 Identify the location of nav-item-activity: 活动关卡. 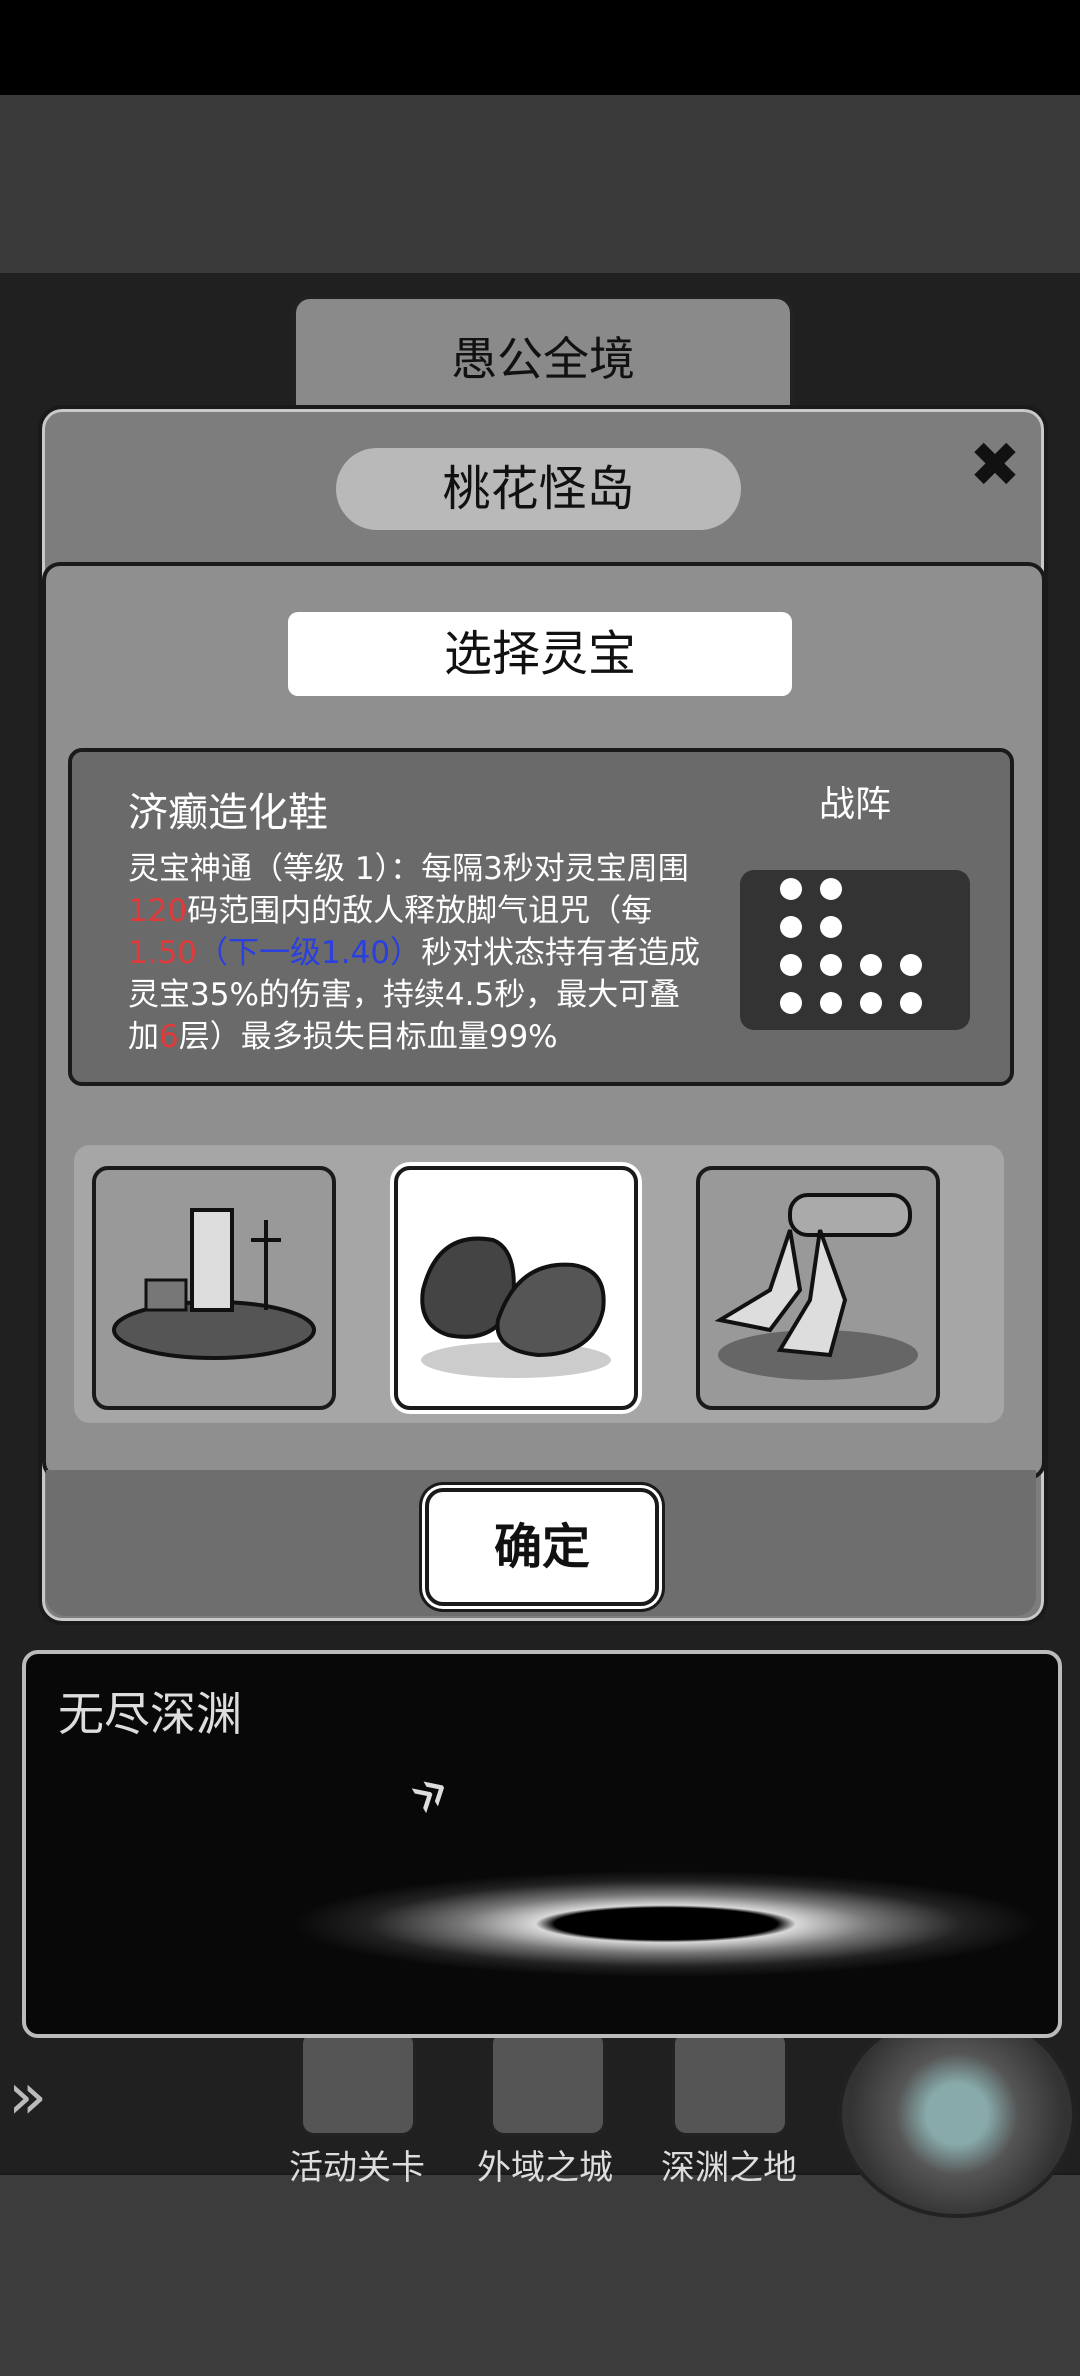
(357, 2164).